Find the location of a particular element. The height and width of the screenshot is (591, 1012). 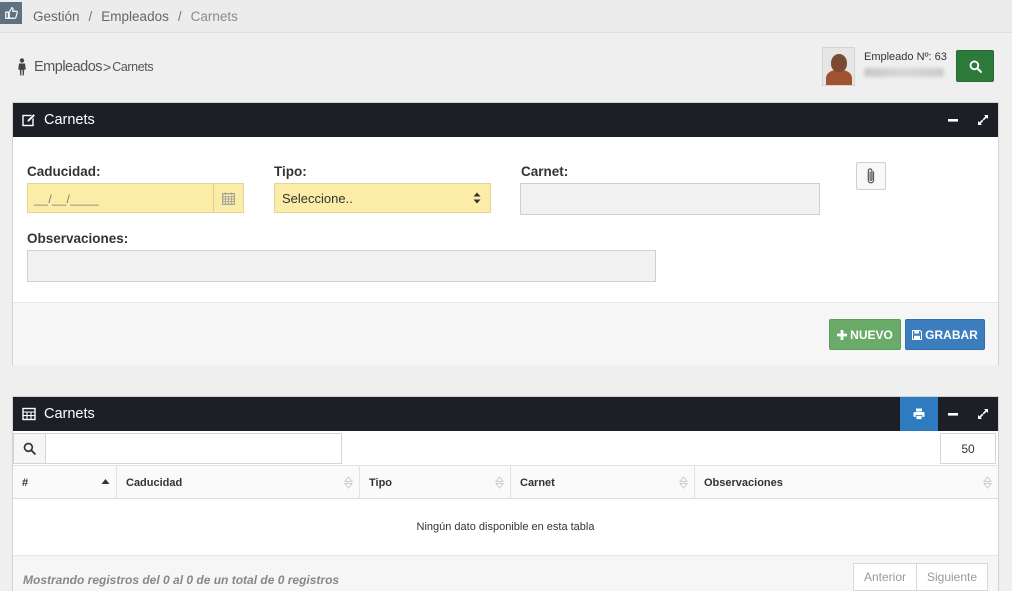

attach-button is located at coordinates (871, 176).